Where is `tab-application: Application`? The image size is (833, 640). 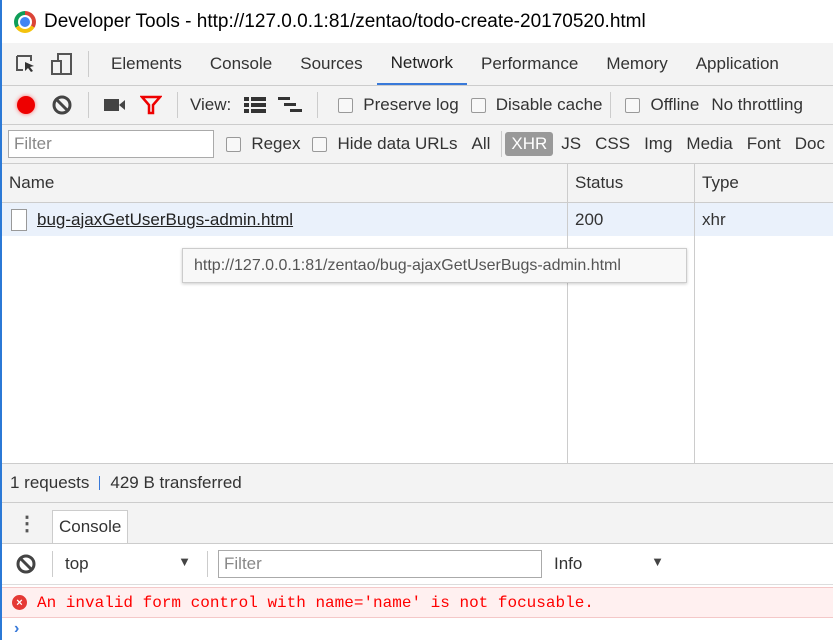
tab-application: Application is located at coordinates (737, 64).